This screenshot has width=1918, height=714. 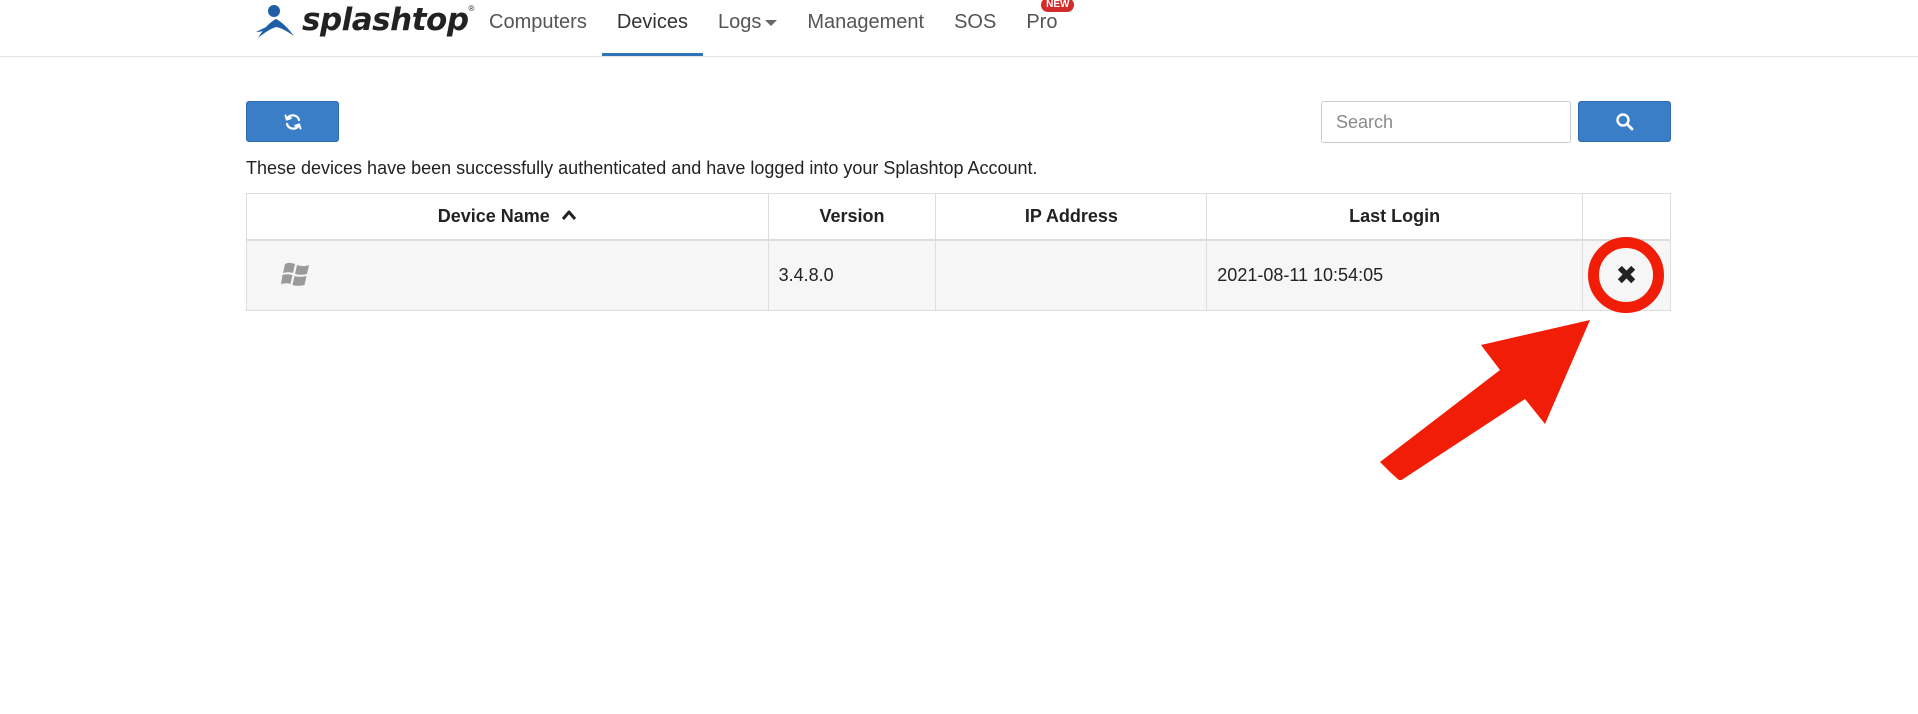 I want to click on sort-ascending-icon, so click(x=568, y=215).